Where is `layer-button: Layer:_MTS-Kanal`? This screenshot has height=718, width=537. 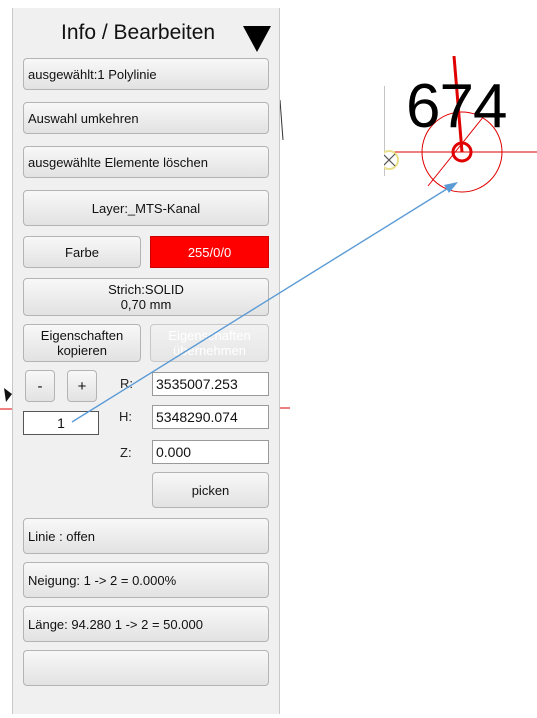 layer-button: Layer:_MTS-Kanal is located at coordinates (146, 208).